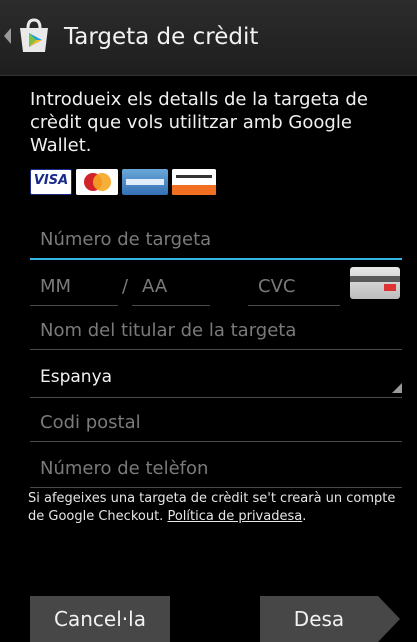 This screenshot has width=417, height=642. I want to click on expiry-month-field: MM, so click(74, 287).